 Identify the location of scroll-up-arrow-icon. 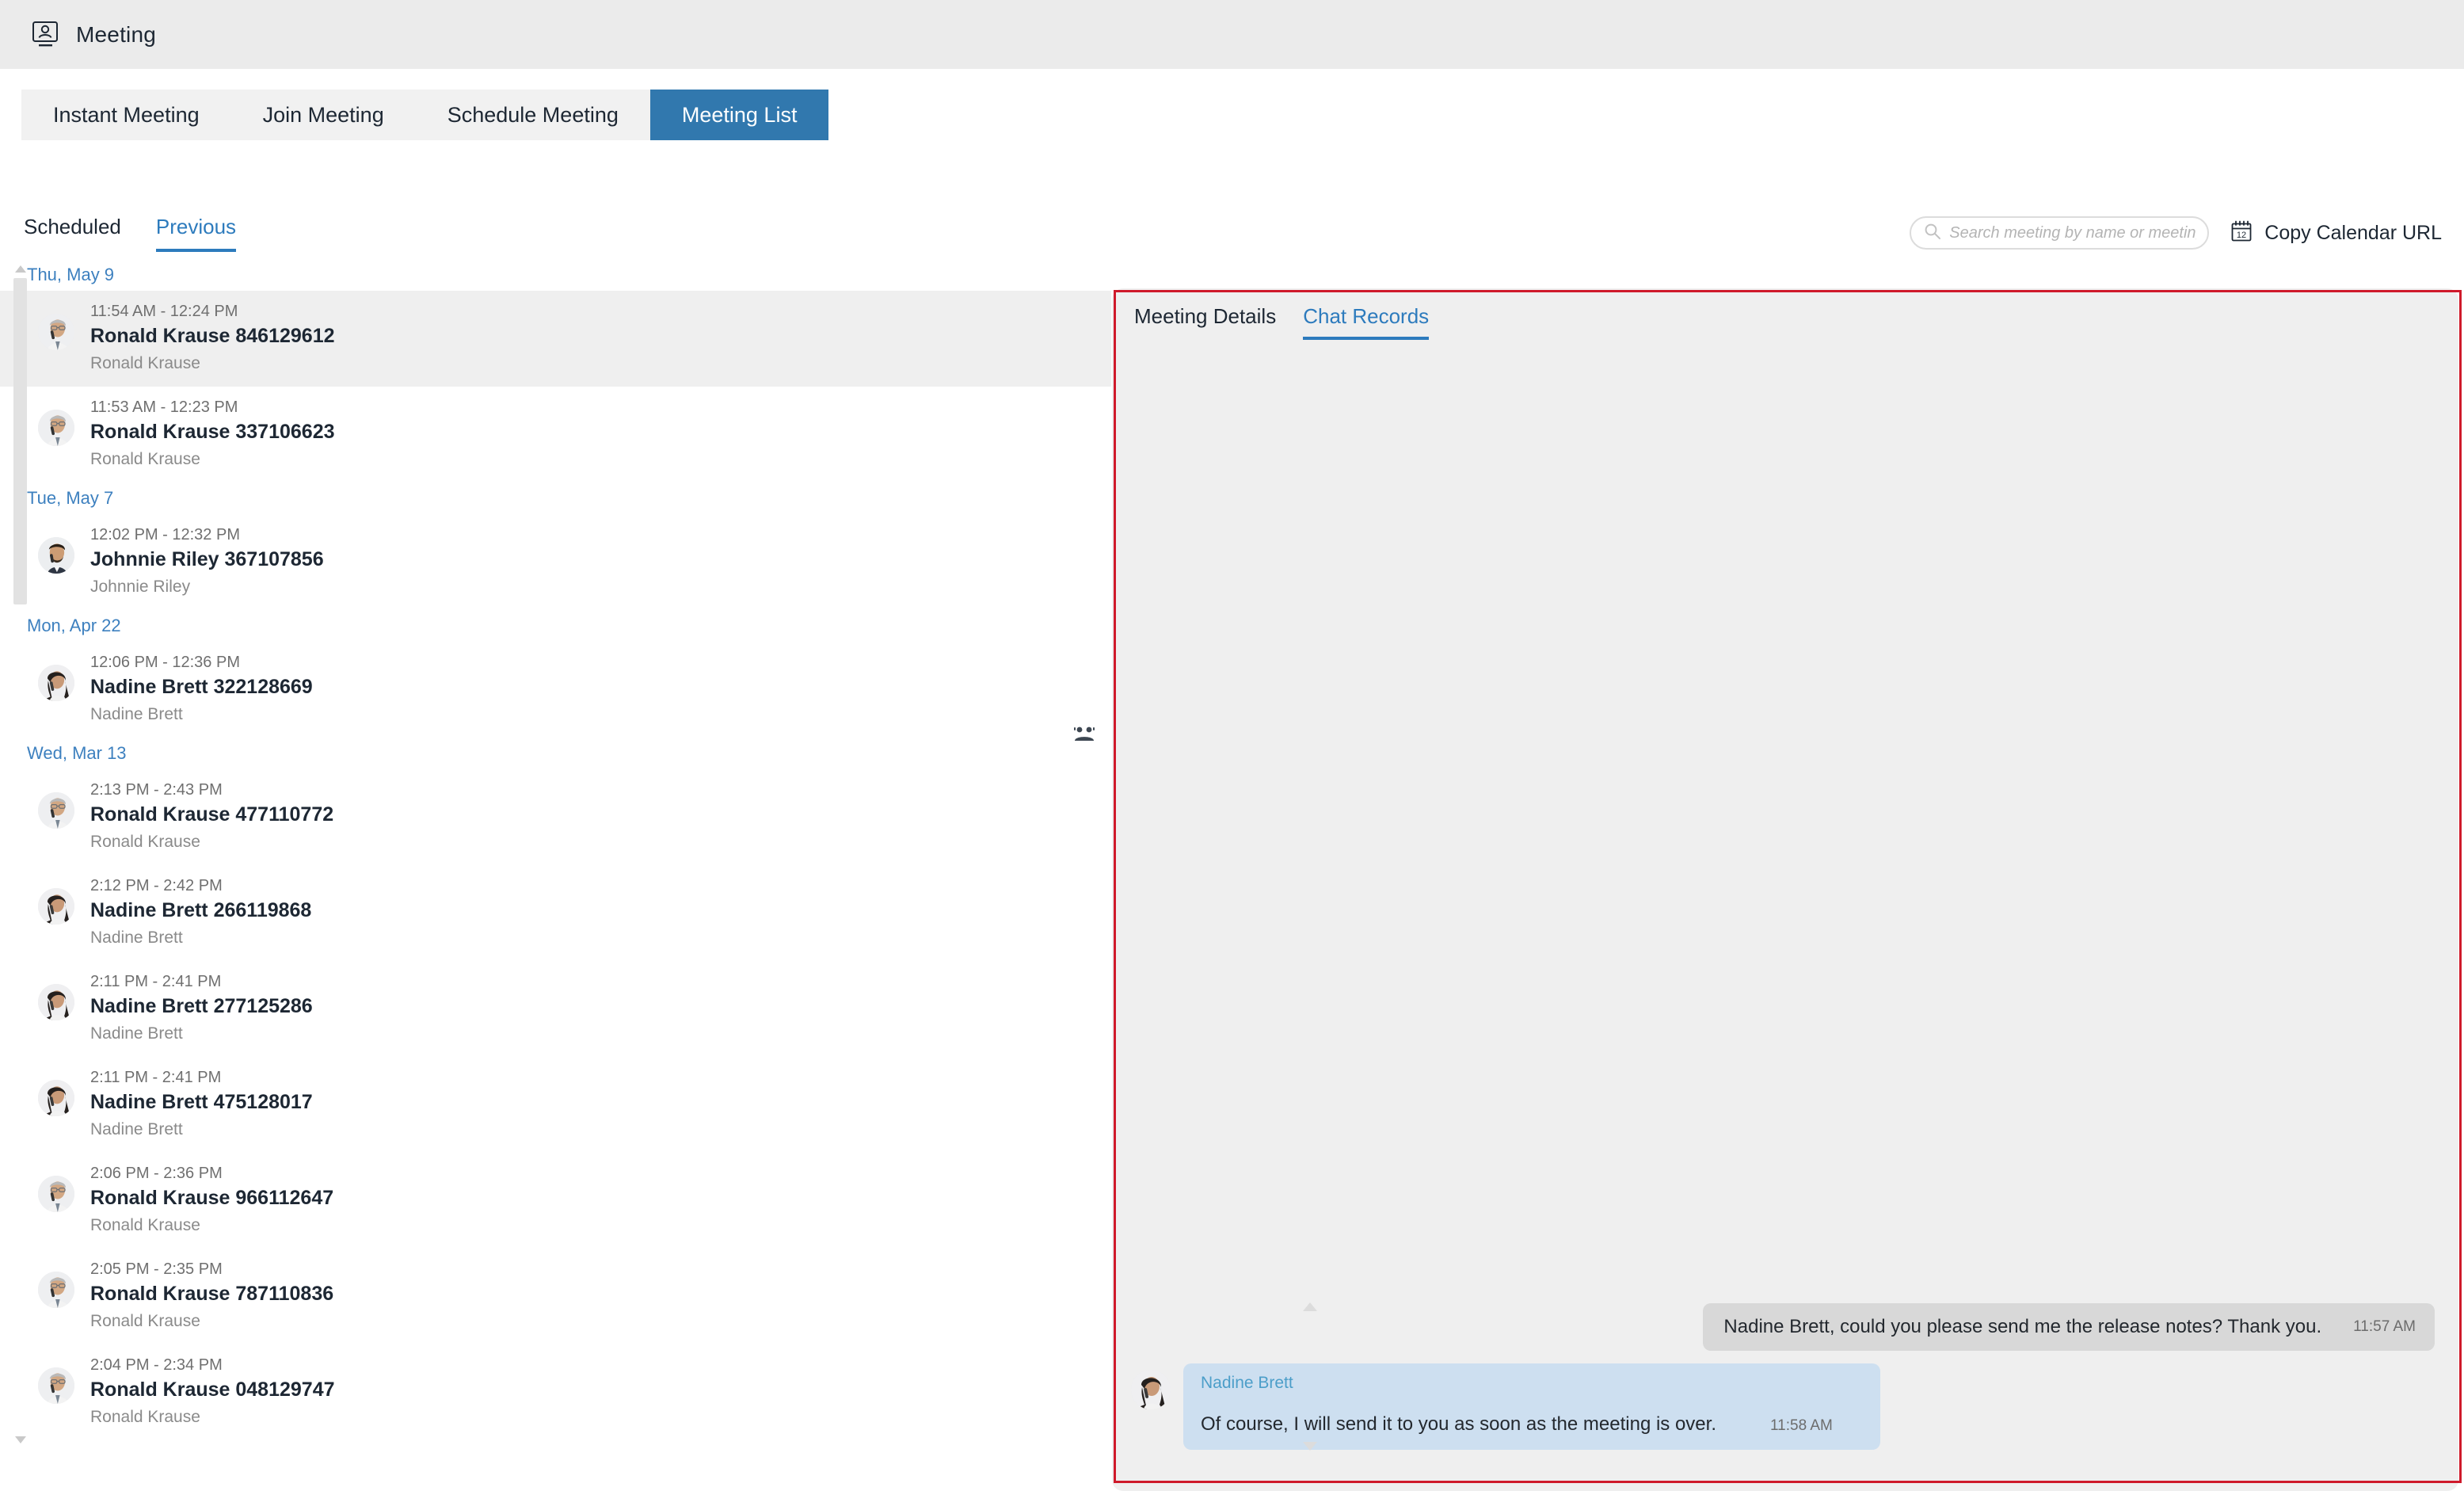
(20, 269).